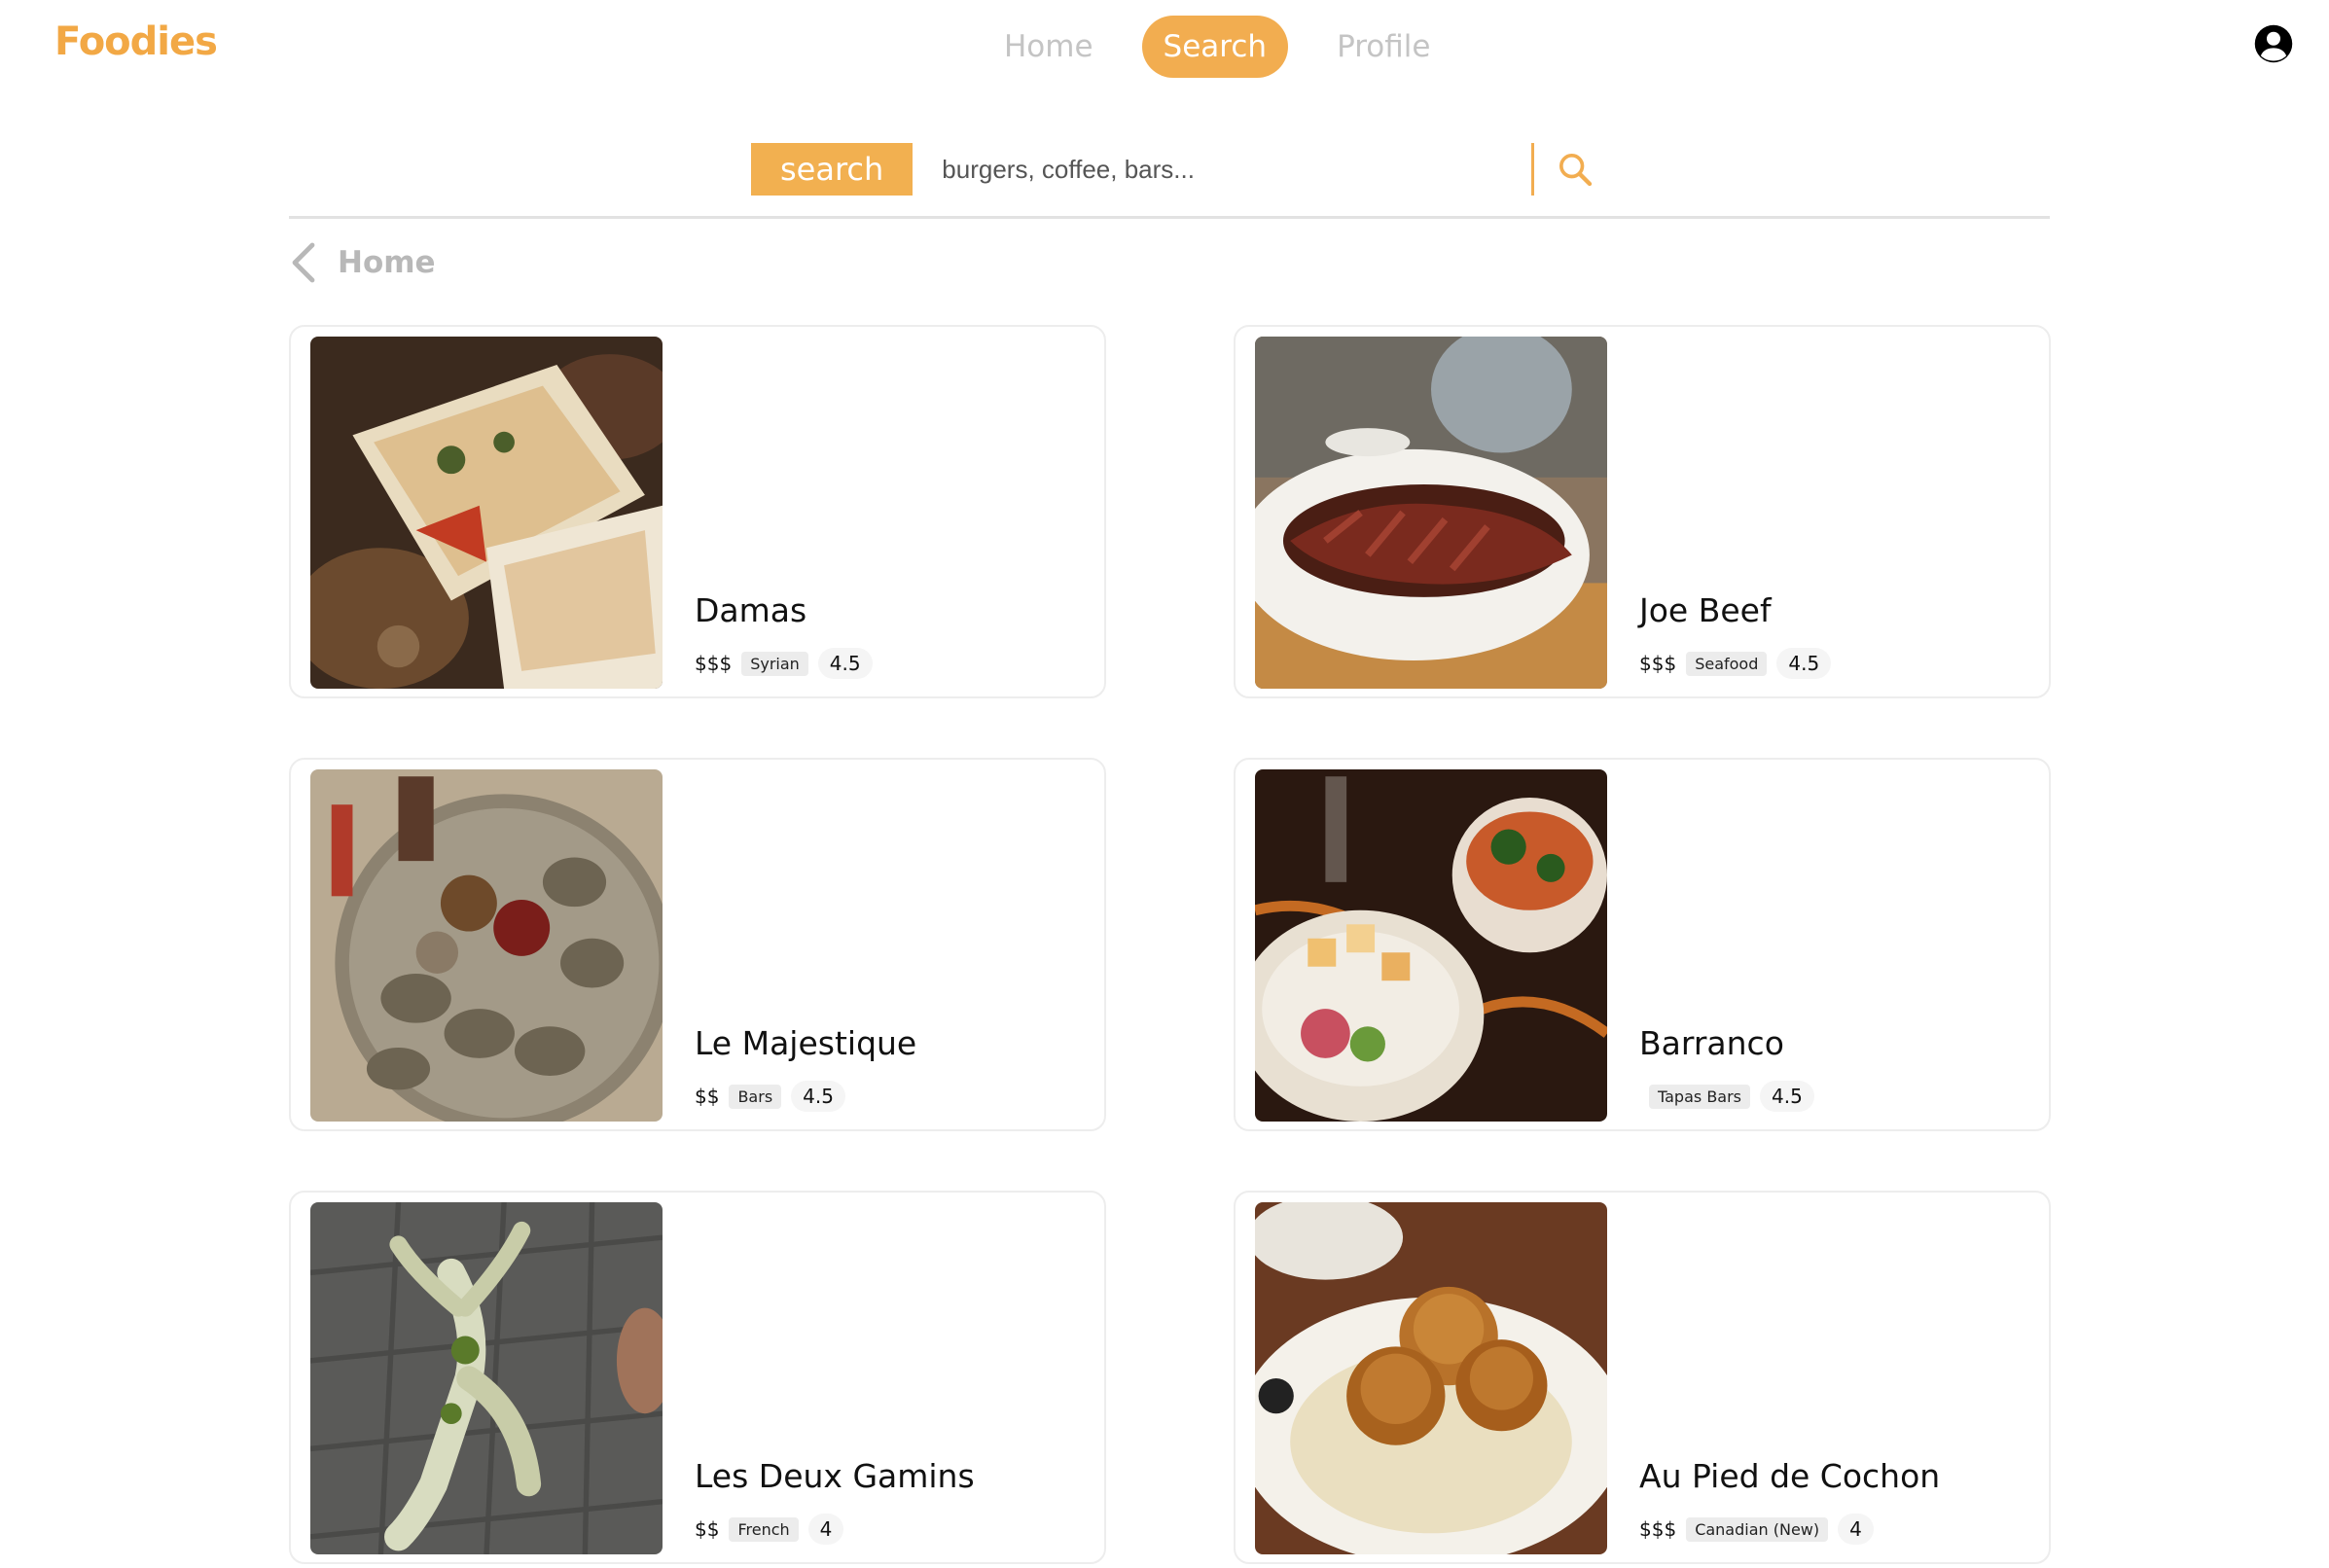 Image resolution: width=2329 pixels, height=1568 pixels. I want to click on restaurant-card: Joe Beef $$$ Seafood 4.5, so click(1642, 511).